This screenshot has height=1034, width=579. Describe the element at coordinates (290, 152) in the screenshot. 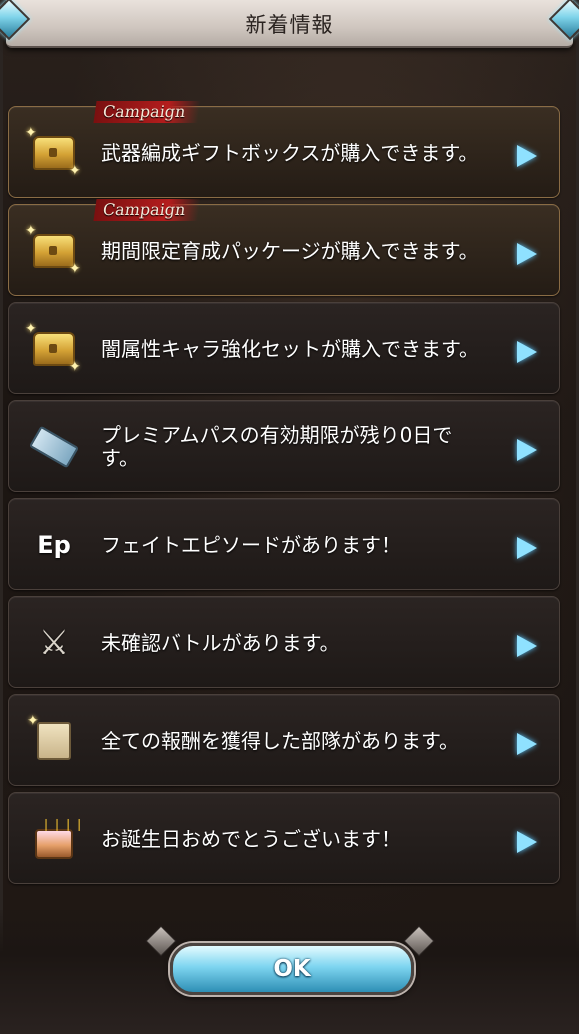

I see `news-text: 武器編成ギフトボックスが購入できます。` at that location.